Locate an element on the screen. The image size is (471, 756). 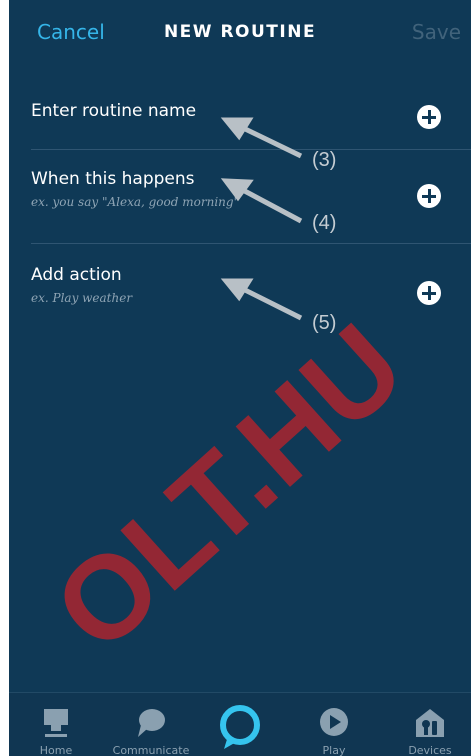
bottom-nav: Home Communicate Play Devices is located at coordinates (240, 724).